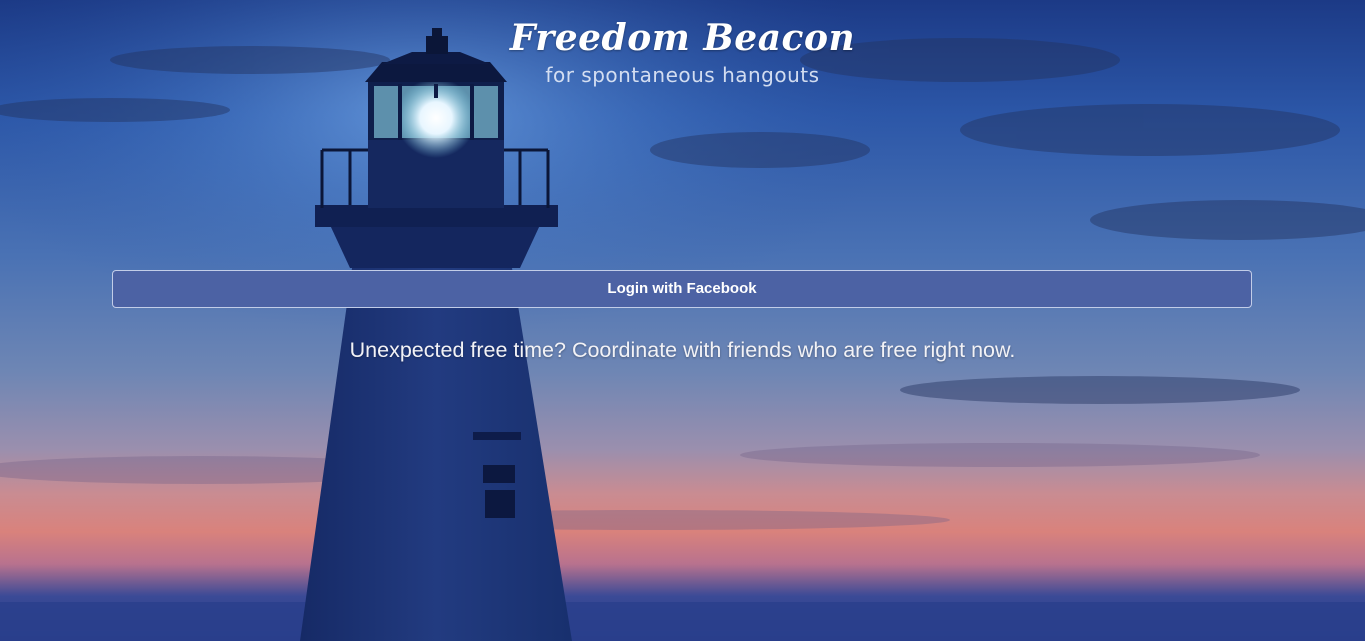 This screenshot has width=1365, height=641. I want to click on app-header: Freedom Beacon for spontaneous hangouts, so click(682, 51).